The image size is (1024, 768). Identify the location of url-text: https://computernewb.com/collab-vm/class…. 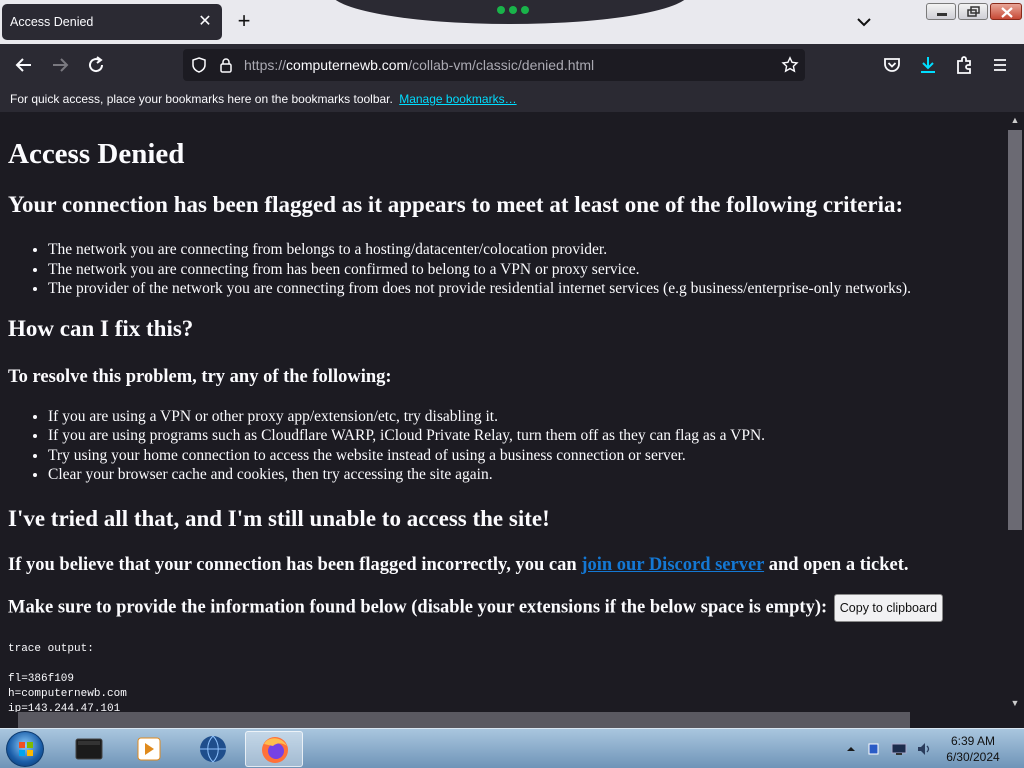
(419, 65).